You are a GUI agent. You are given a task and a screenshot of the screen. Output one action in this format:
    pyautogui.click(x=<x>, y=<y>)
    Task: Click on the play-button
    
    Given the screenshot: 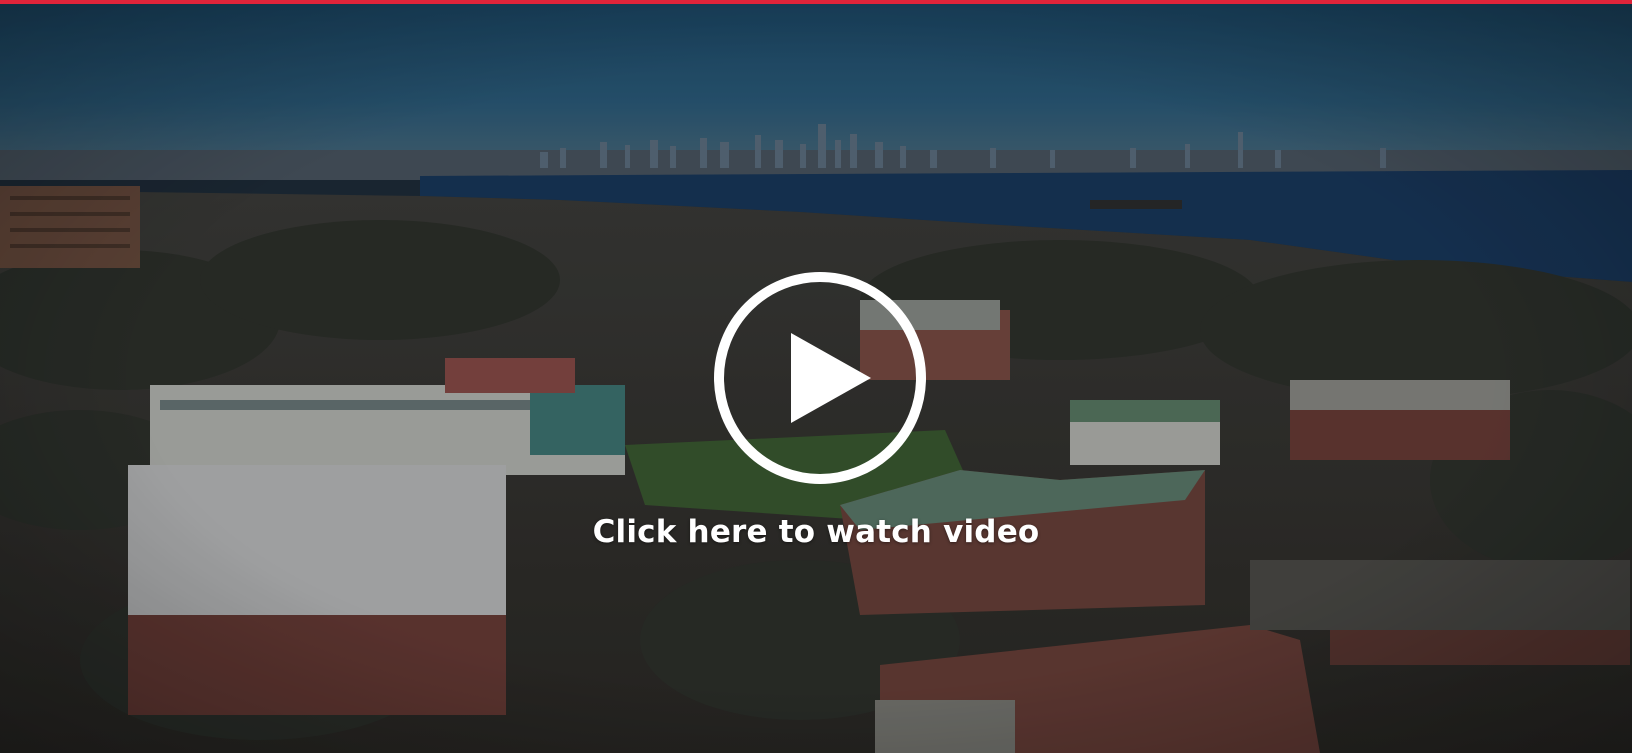 What is the action you would take?
    pyautogui.click(x=820, y=378)
    